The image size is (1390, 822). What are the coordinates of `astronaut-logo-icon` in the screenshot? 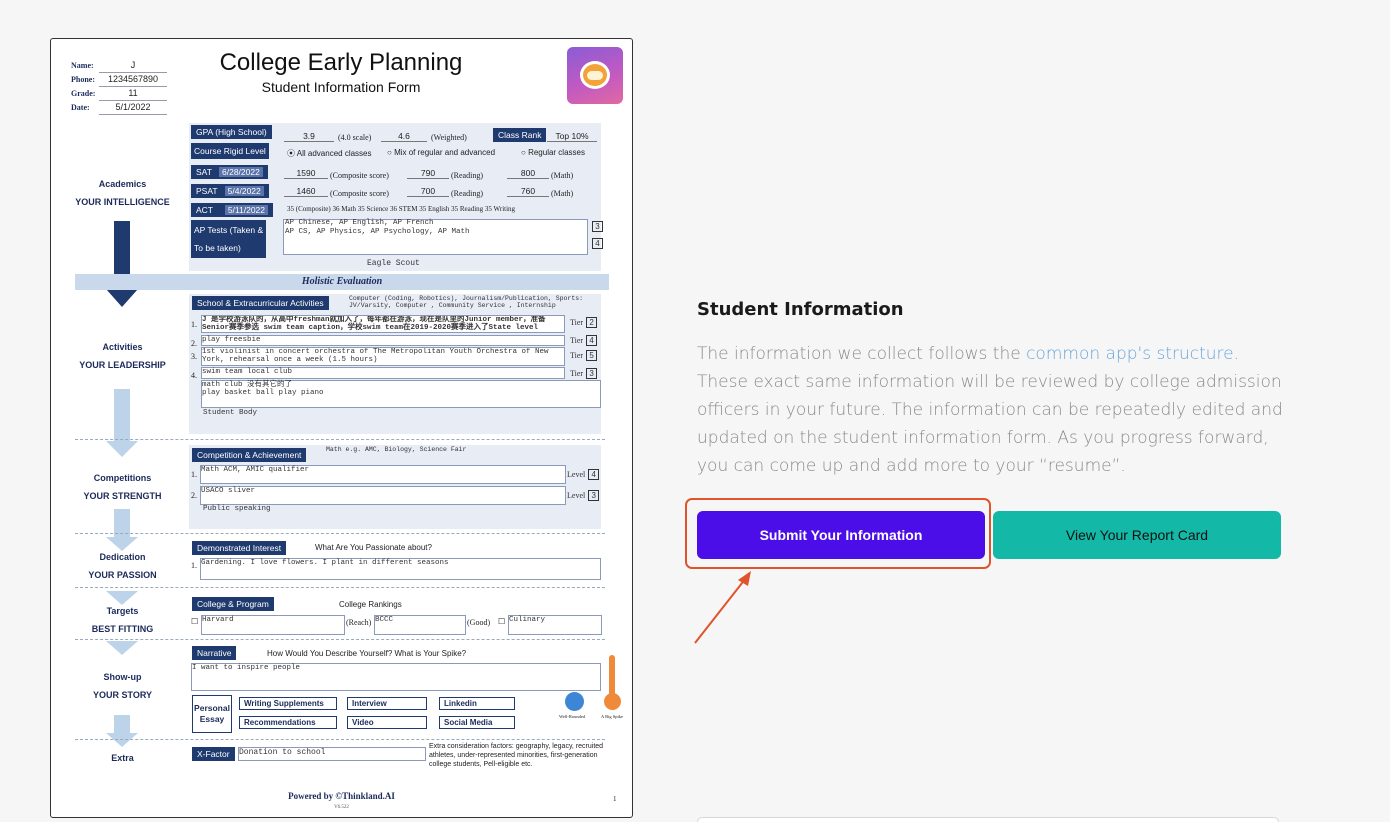 It's located at (595, 75).